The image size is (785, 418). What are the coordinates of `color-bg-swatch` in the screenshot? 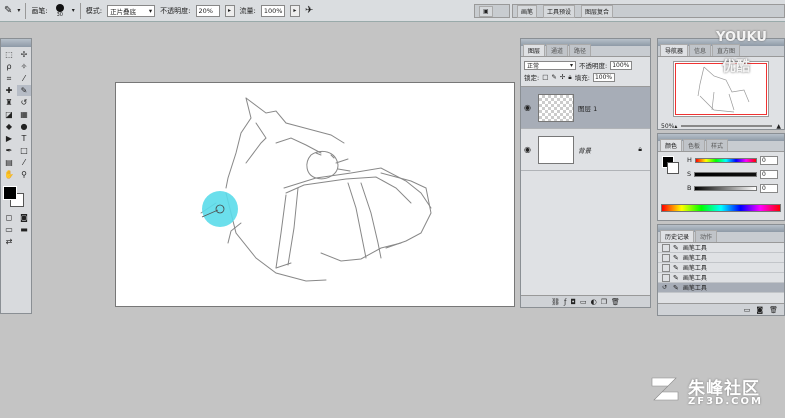 It's located at (673, 168).